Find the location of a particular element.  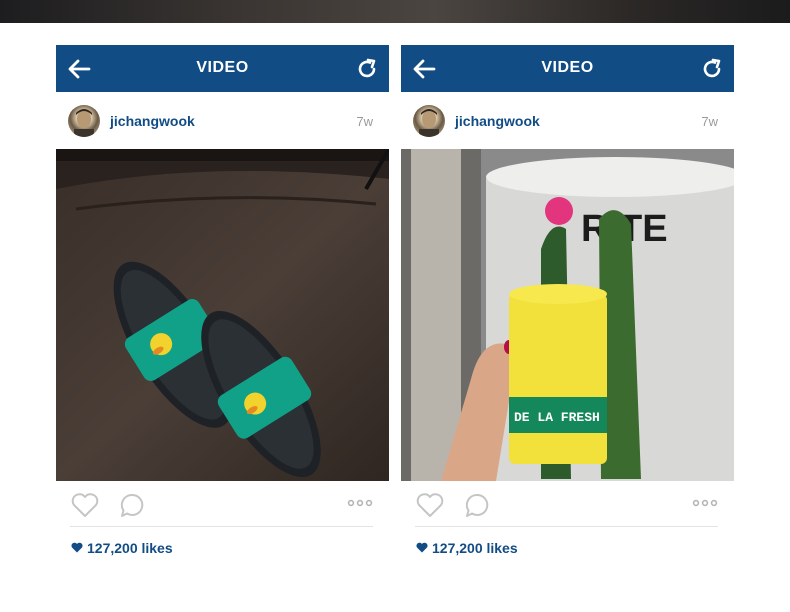

can-label: DE LA FRESH is located at coordinates (557, 417).